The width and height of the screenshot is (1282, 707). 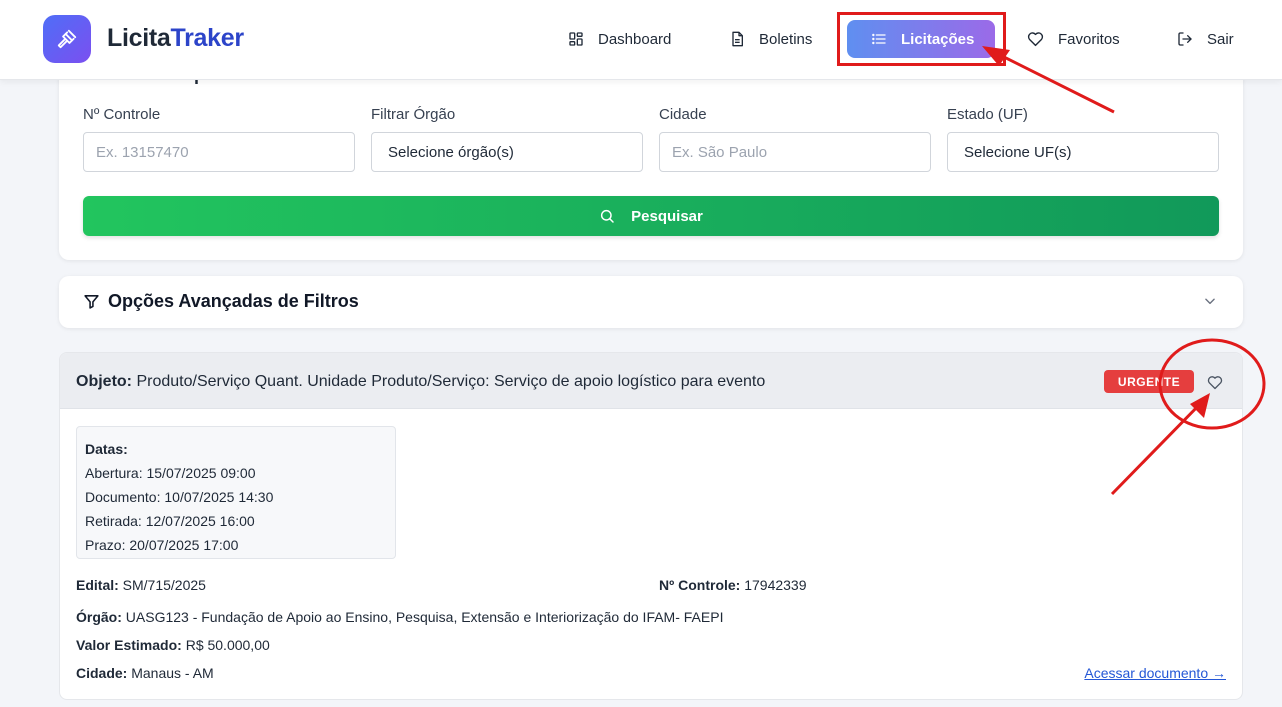 I want to click on orgao-label: Filtrar Órgão, so click(x=413, y=114).